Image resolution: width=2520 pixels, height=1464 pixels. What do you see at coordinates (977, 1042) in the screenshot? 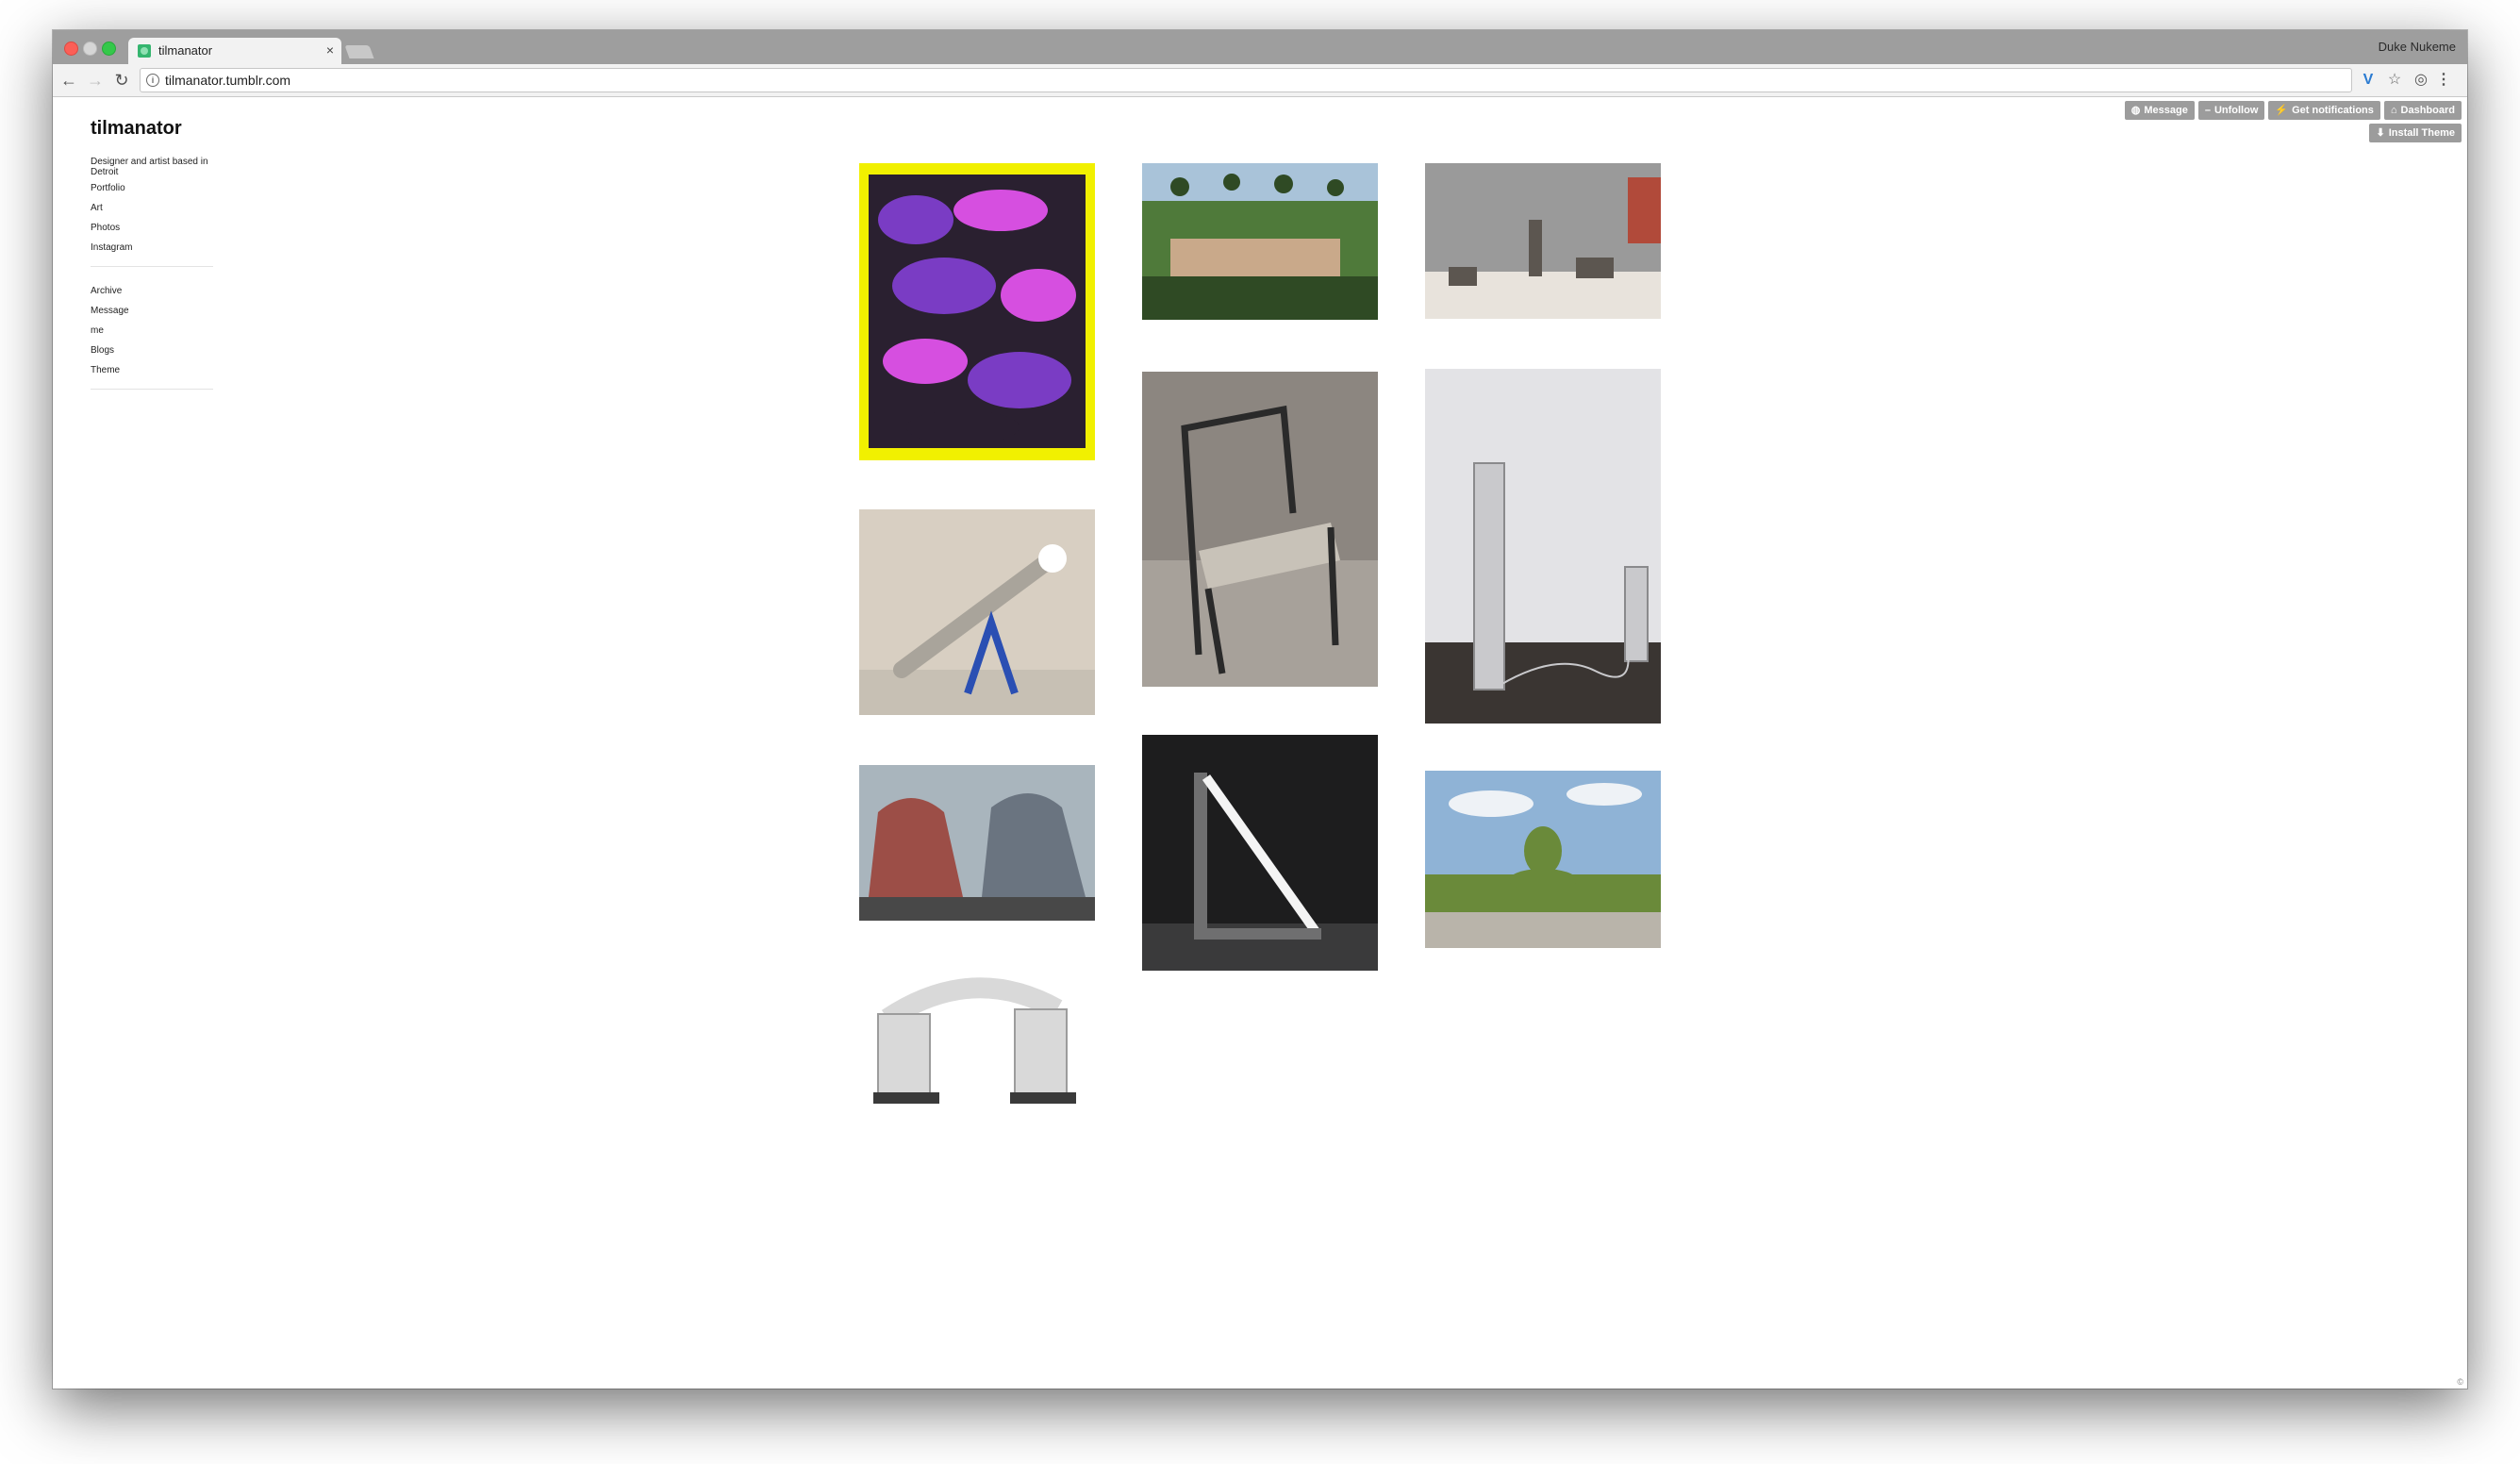
I see `post-brick-arch-drawing` at bounding box center [977, 1042].